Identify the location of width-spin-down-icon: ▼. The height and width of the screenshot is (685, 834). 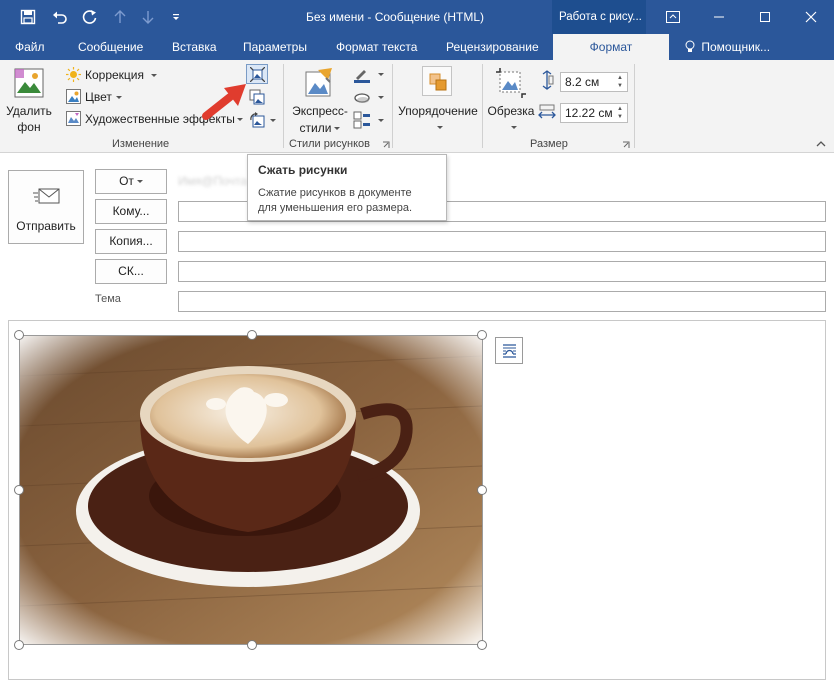
(621, 117).